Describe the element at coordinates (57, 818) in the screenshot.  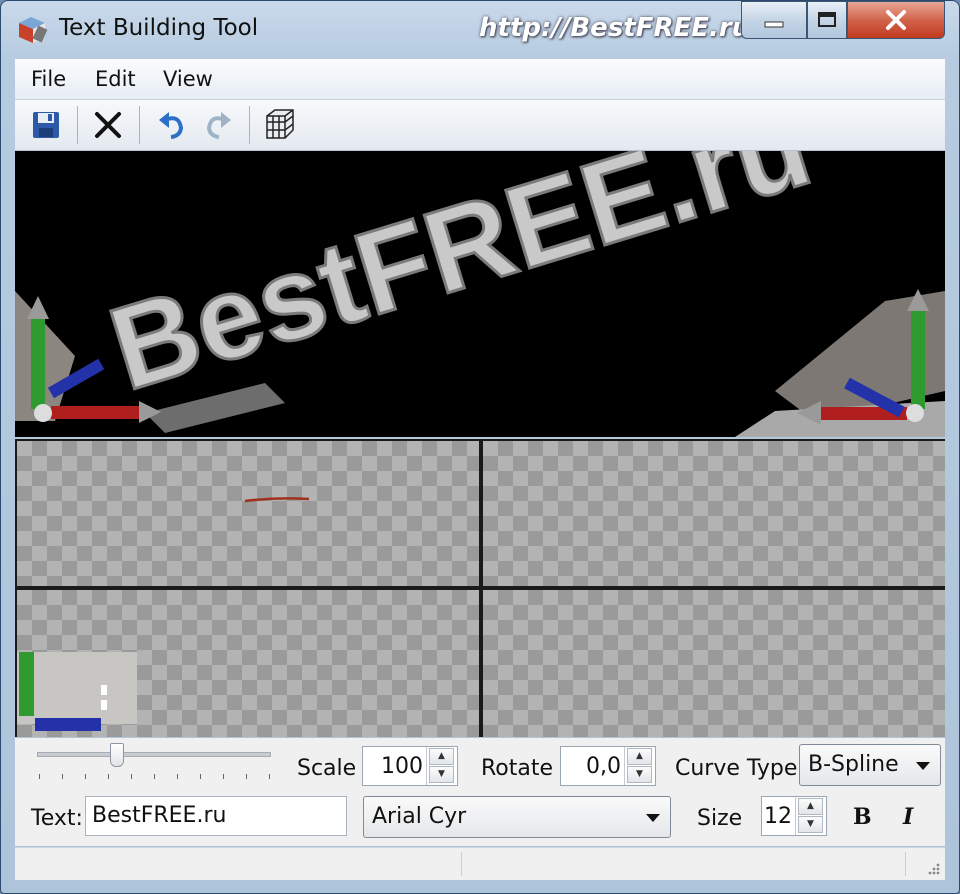
I see `text-label: Text:` at that location.